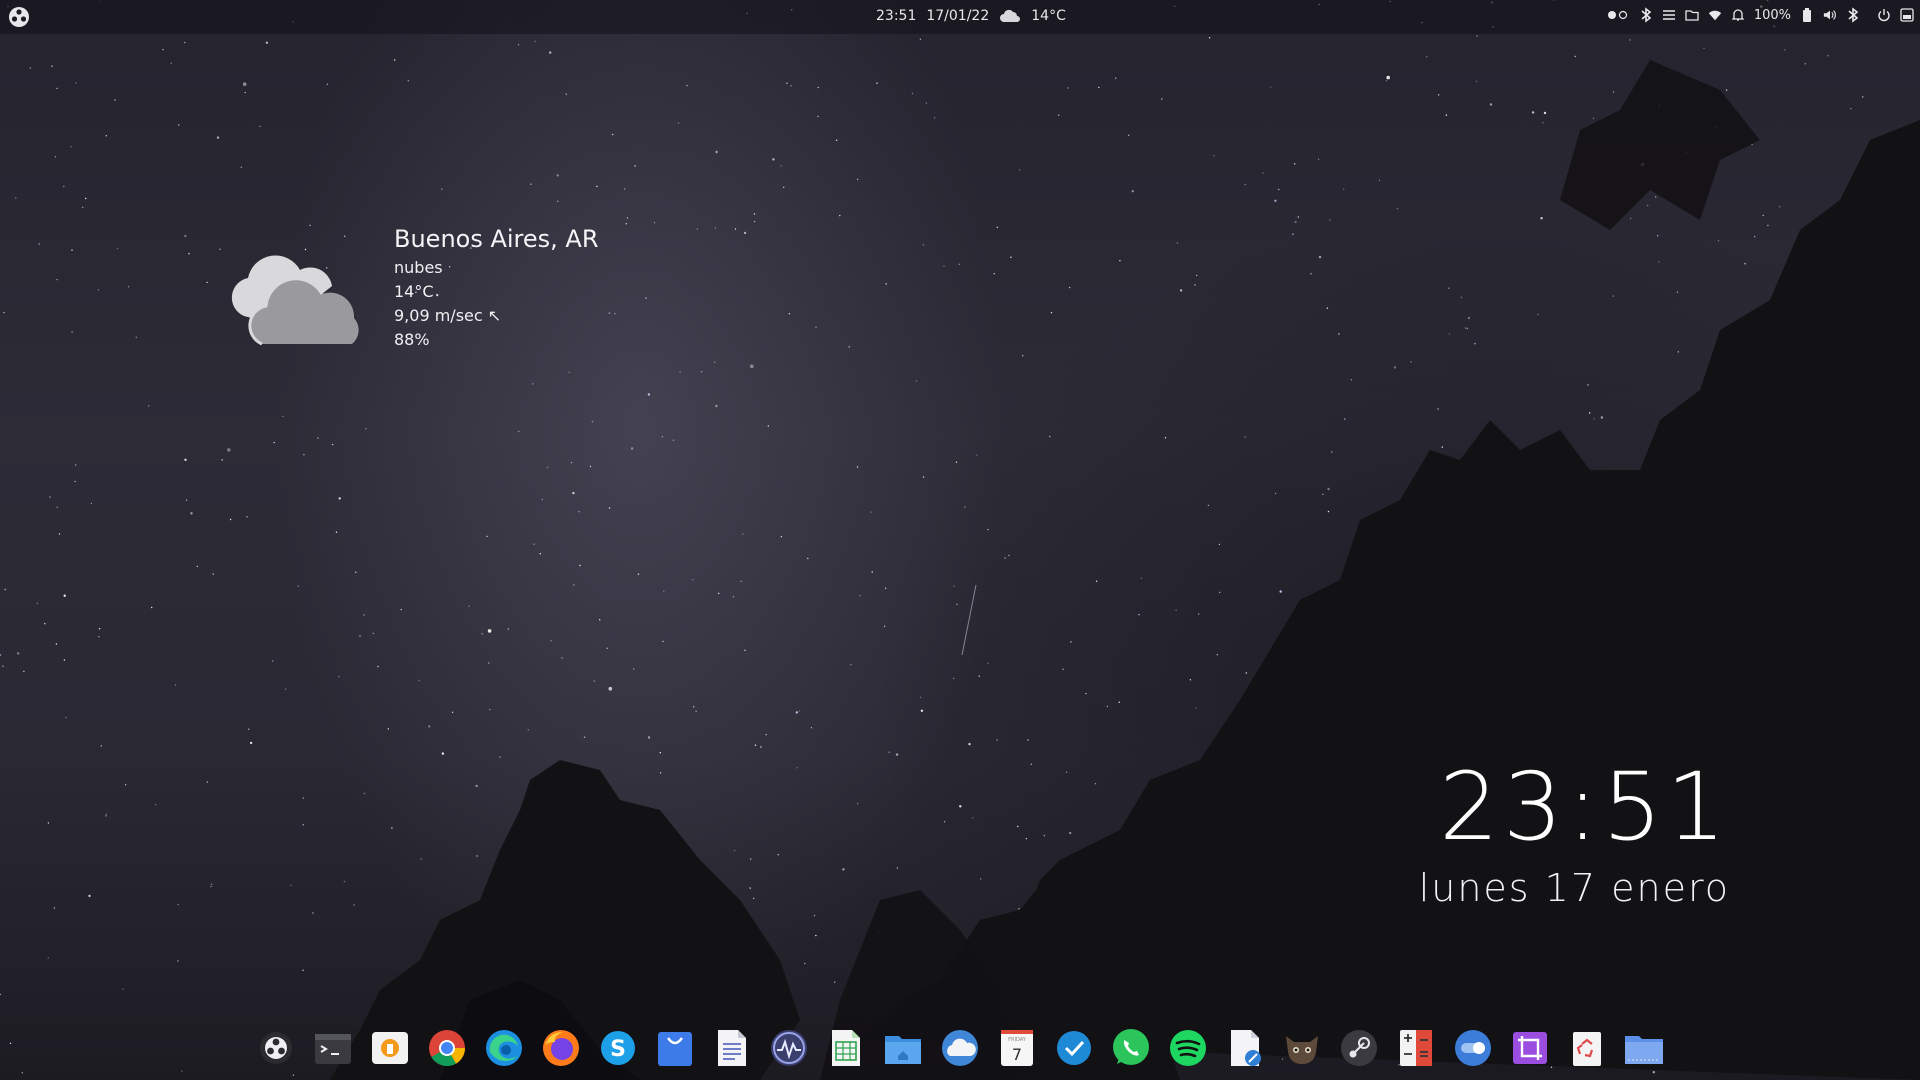 The width and height of the screenshot is (1920, 1080). I want to click on dock-firefox, so click(561, 1048).